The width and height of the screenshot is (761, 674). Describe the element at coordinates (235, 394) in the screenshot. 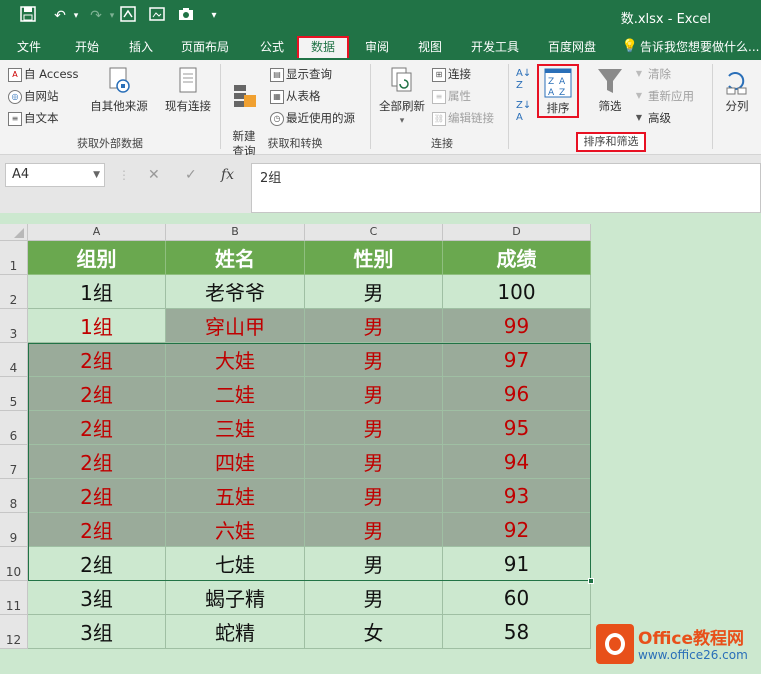

I see `table-cell: 二娃` at that location.